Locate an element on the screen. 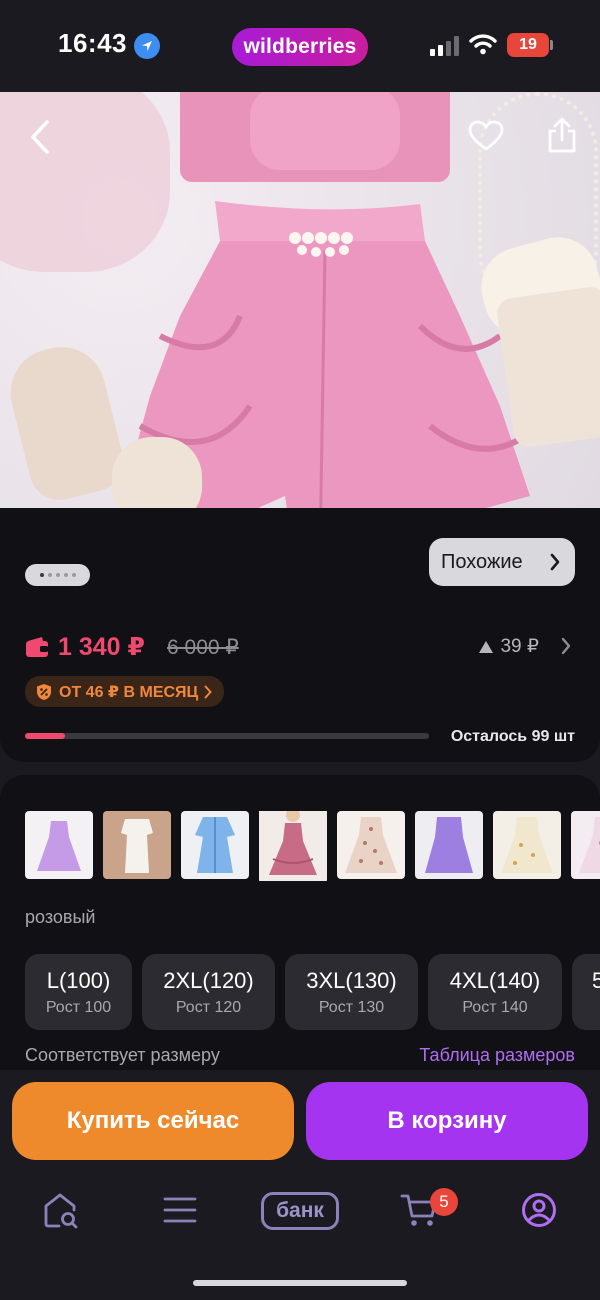 The width and height of the screenshot is (600, 1300). price-change: 39 ₽ is located at coordinates (508, 646).